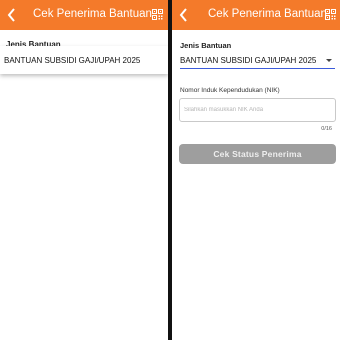 This screenshot has height=340, width=340. Describe the element at coordinates (84, 60) in the screenshot. I see `dropdown-option-bsu: BANTUAN SUBSIDI GAJI/UPAH 2025` at that location.